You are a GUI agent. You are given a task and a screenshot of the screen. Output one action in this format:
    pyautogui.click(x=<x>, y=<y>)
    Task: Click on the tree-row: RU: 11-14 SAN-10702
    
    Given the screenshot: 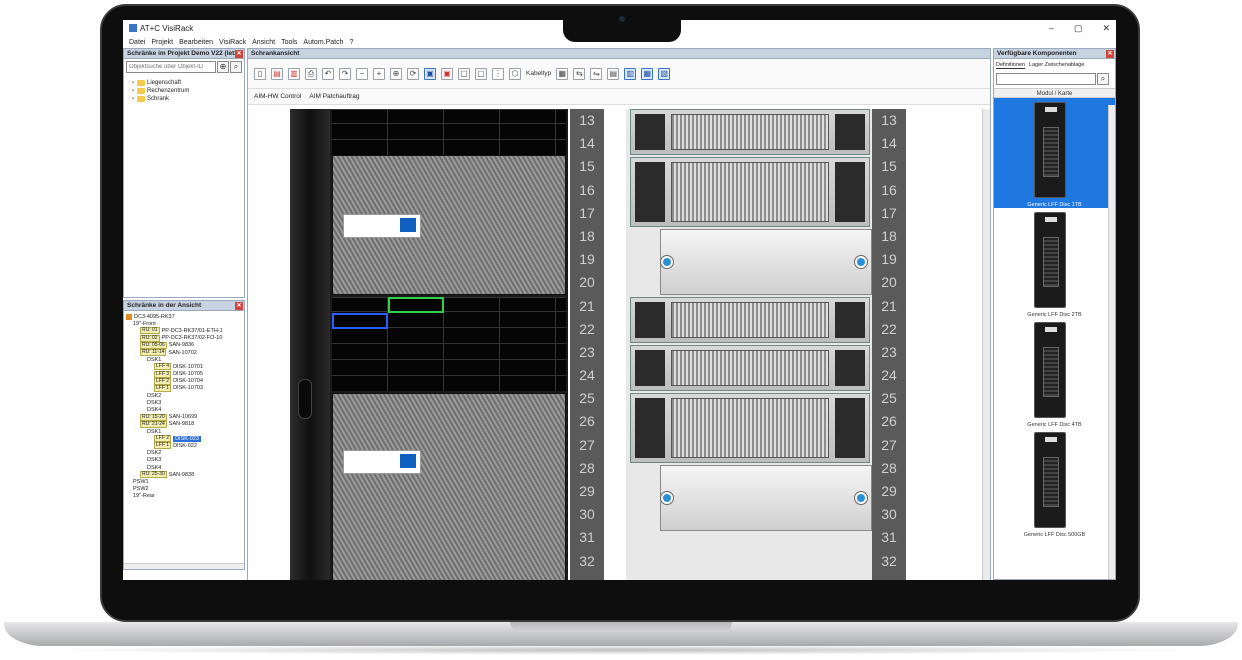 What is the action you would take?
    pyautogui.click(x=185, y=353)
    